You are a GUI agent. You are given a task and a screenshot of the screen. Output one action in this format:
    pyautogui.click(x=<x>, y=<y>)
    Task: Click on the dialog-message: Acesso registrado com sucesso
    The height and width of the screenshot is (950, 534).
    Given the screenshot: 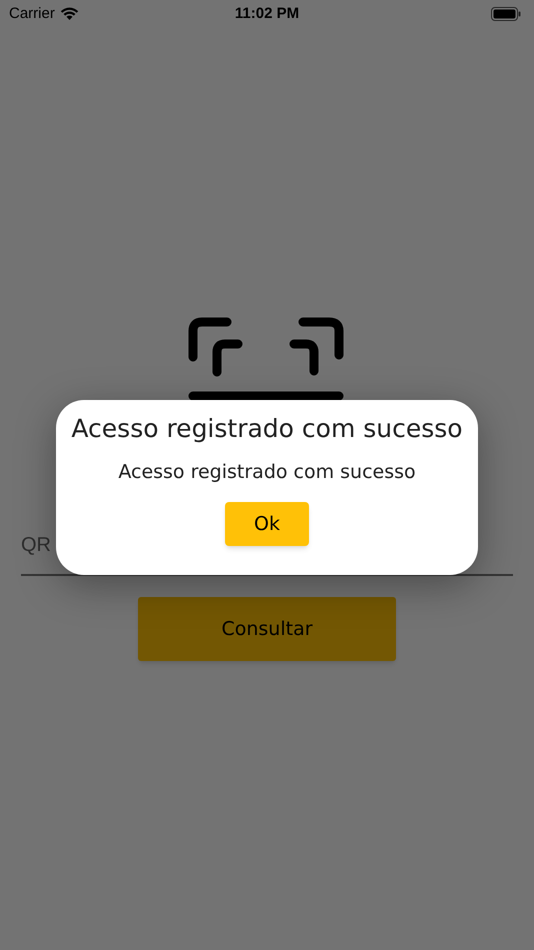 What is the action you would take?
    pyautogui.click(x=267, y=472)
    